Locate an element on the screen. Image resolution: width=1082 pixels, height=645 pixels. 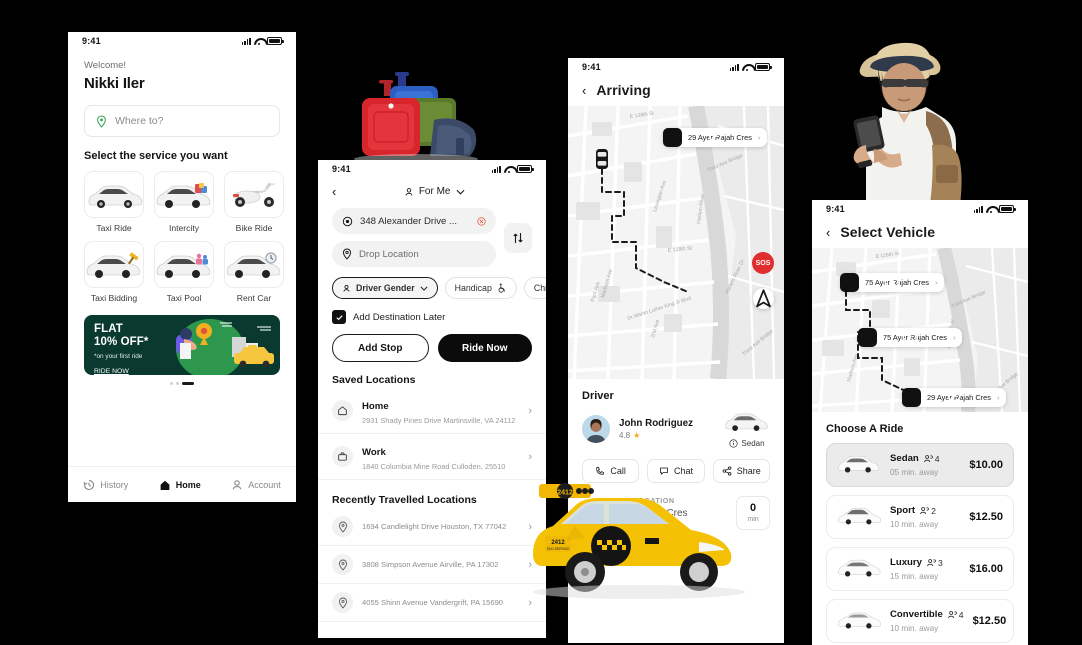
vehicle-info: Sedan is located at coordinates (747, 429).